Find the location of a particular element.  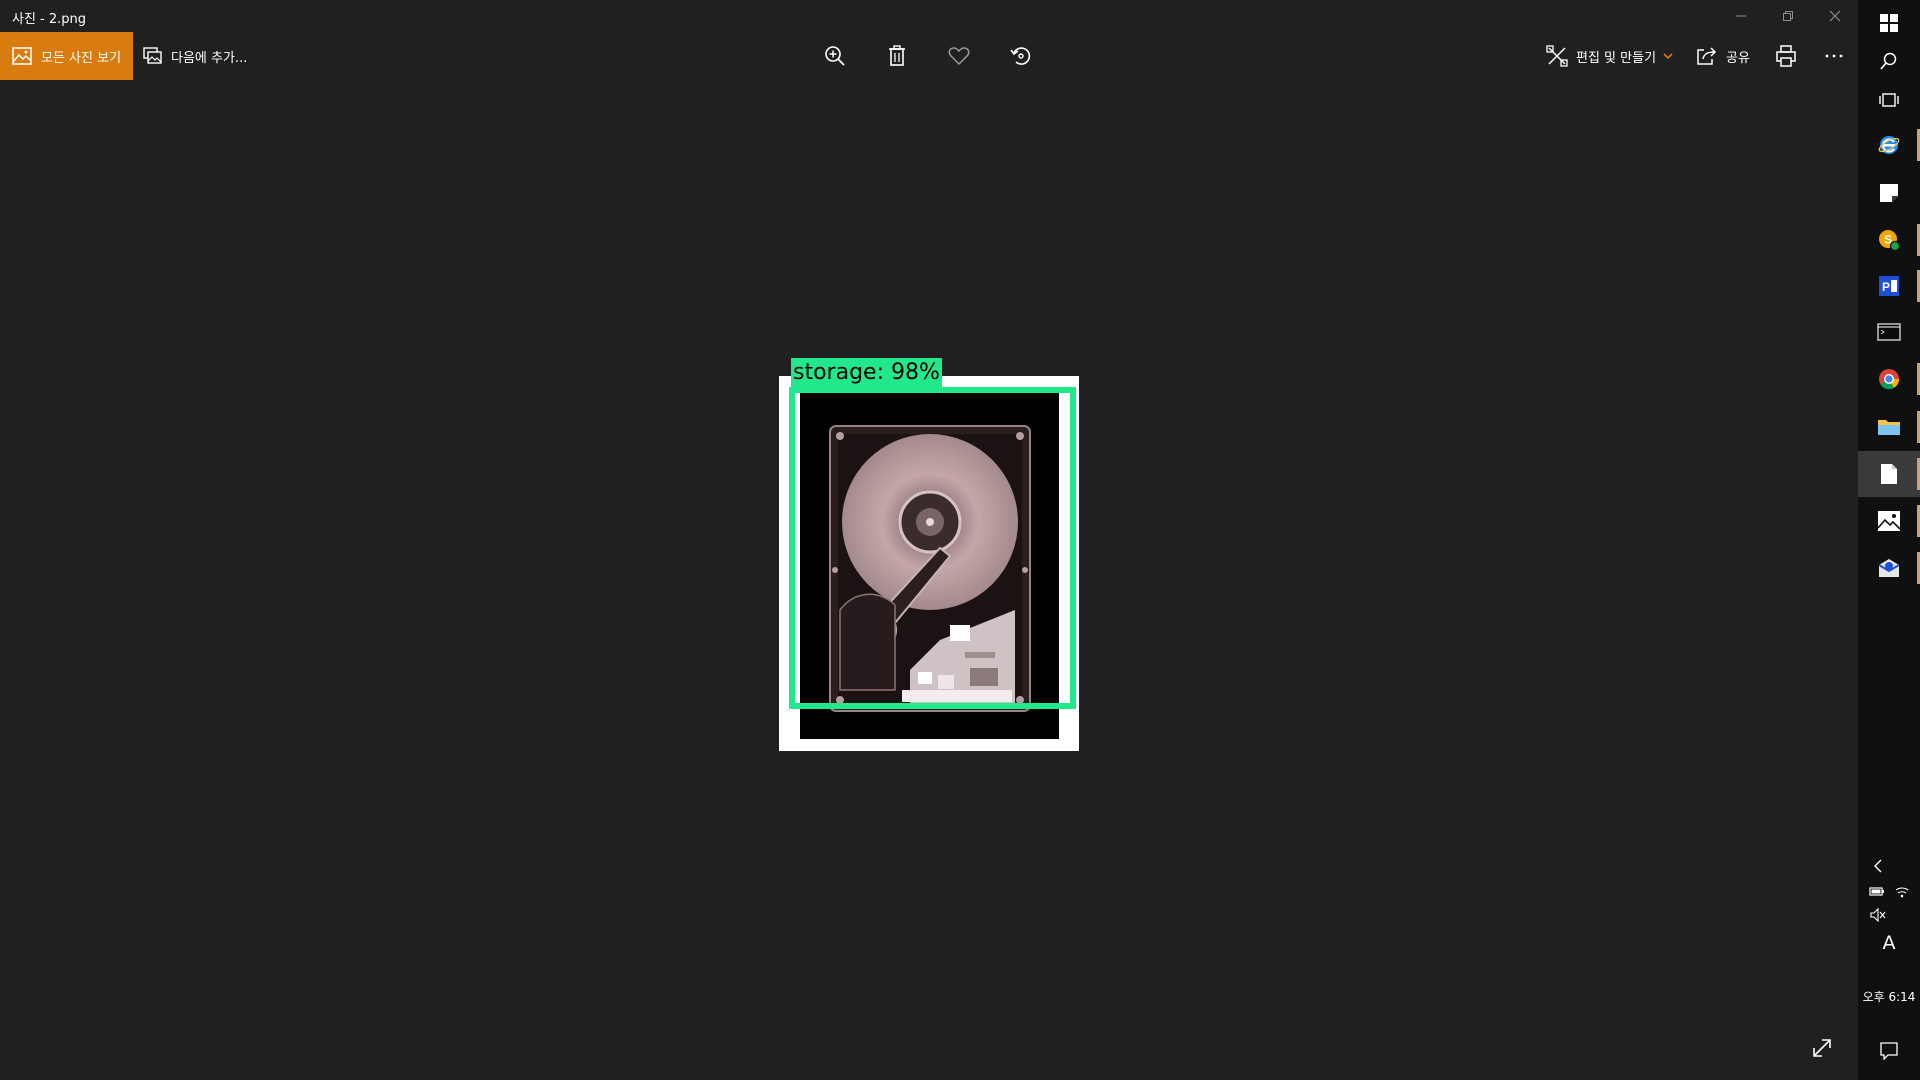

skype-icon: S is located at coordinates (1890, 241).